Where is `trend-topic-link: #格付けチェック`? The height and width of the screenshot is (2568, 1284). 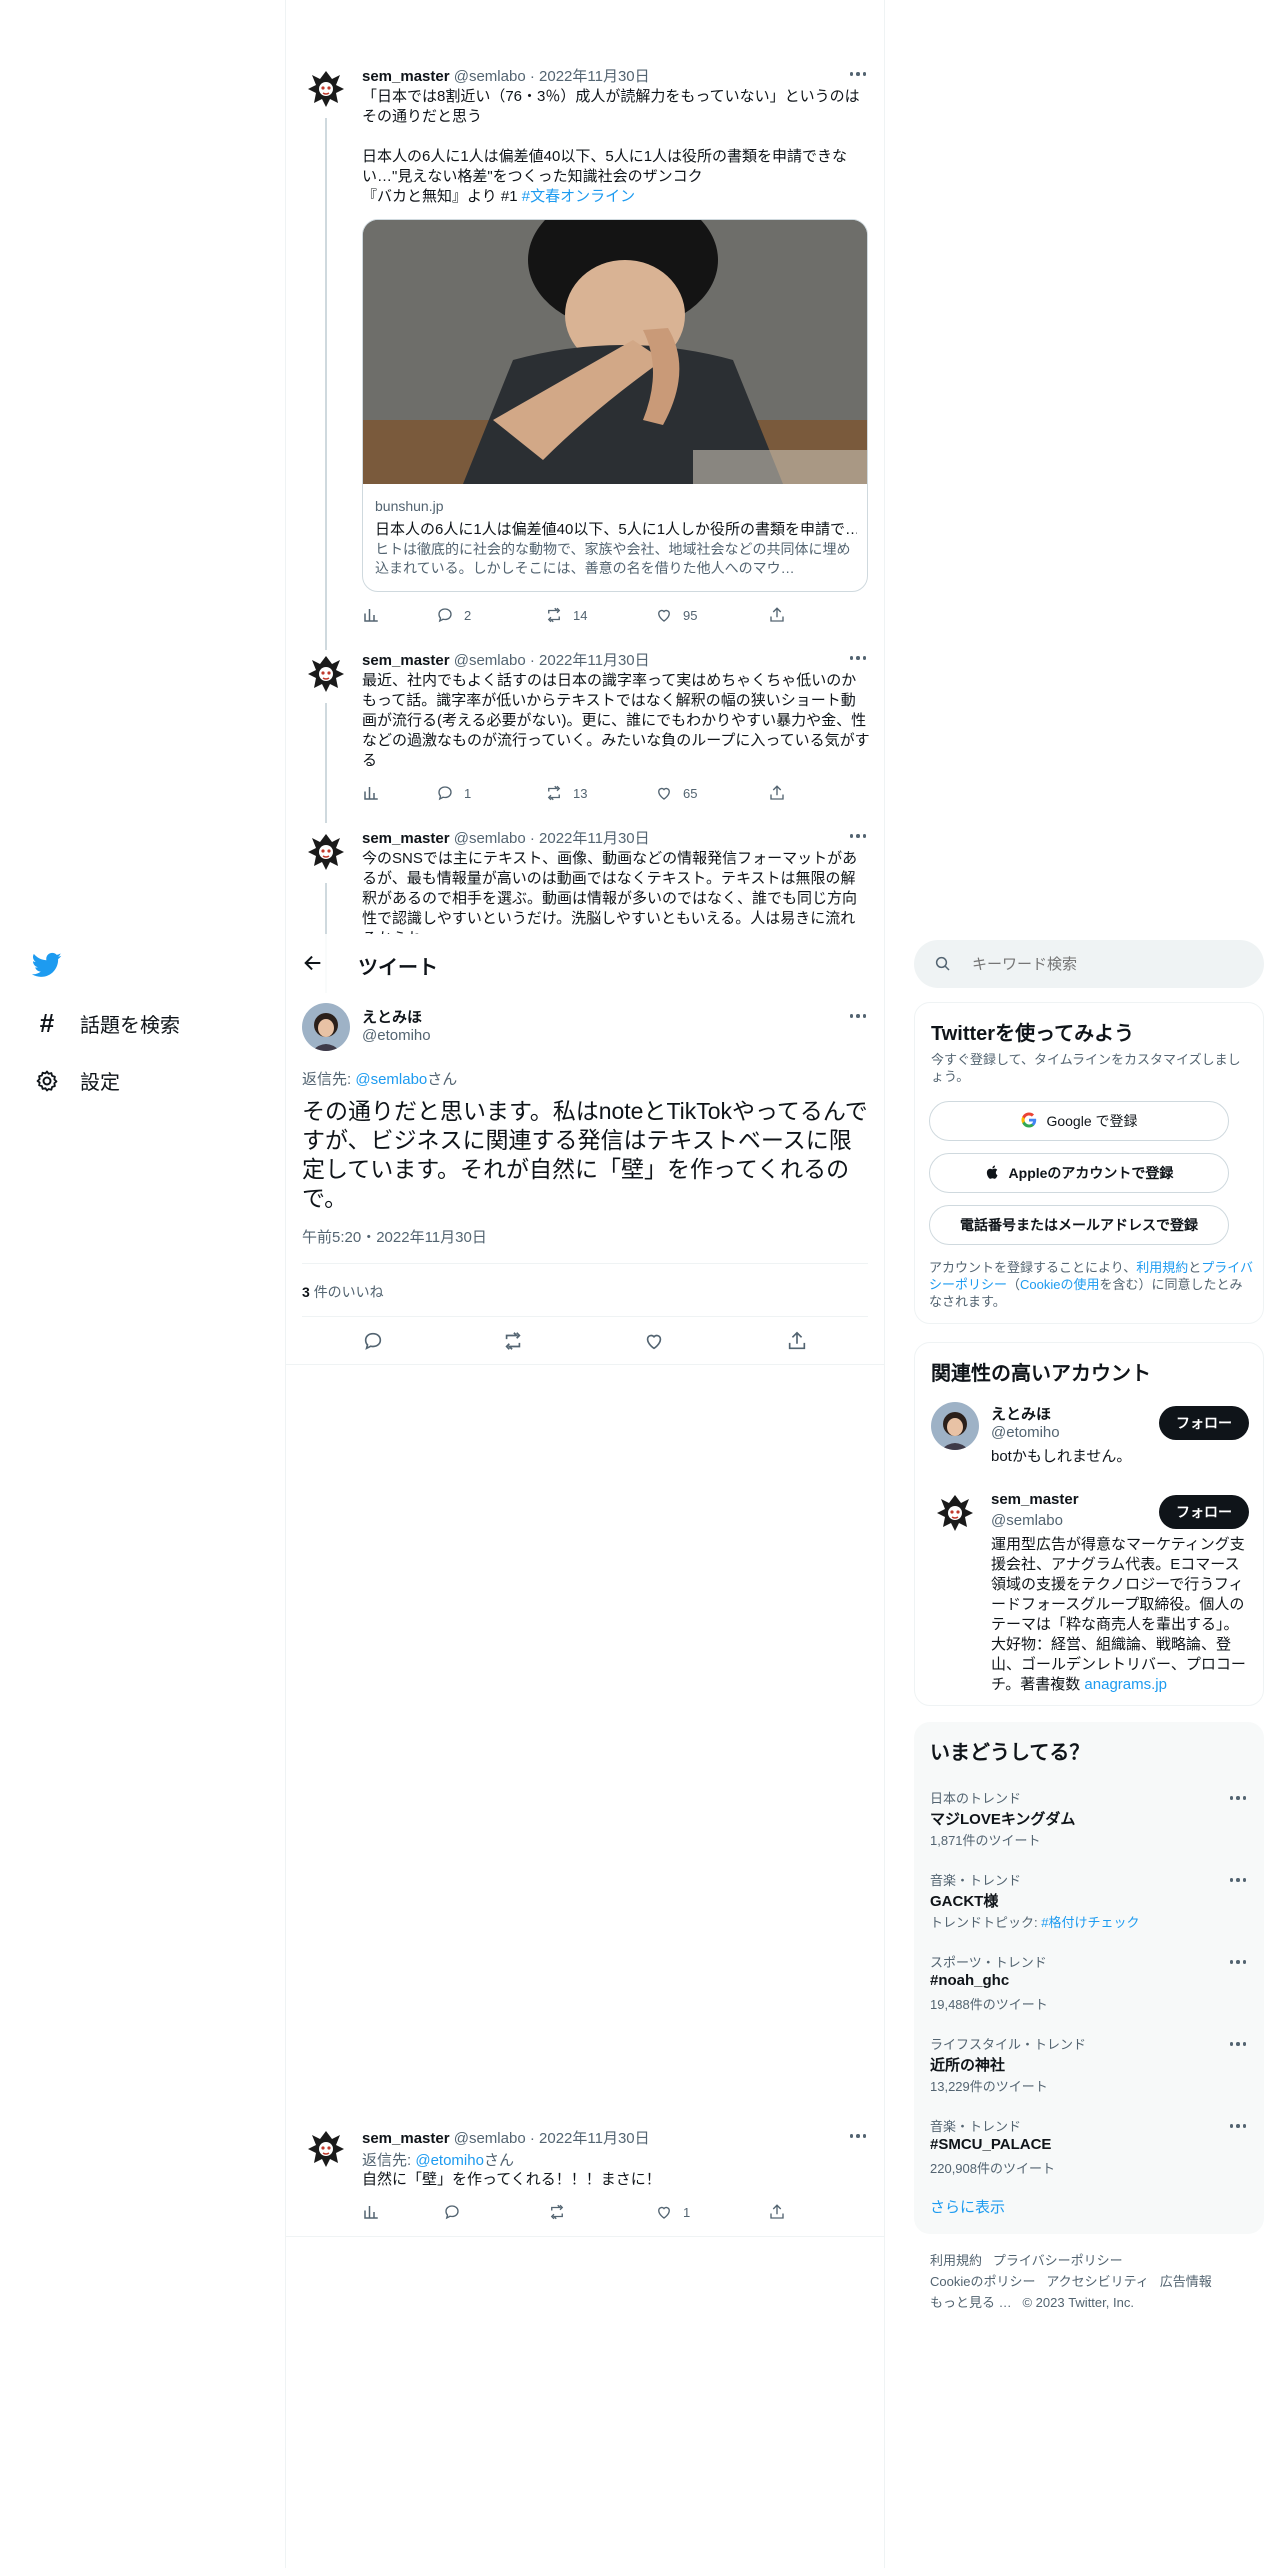 trend-topic-link: #格付けチェック is located at coordinates (1090, 1922).